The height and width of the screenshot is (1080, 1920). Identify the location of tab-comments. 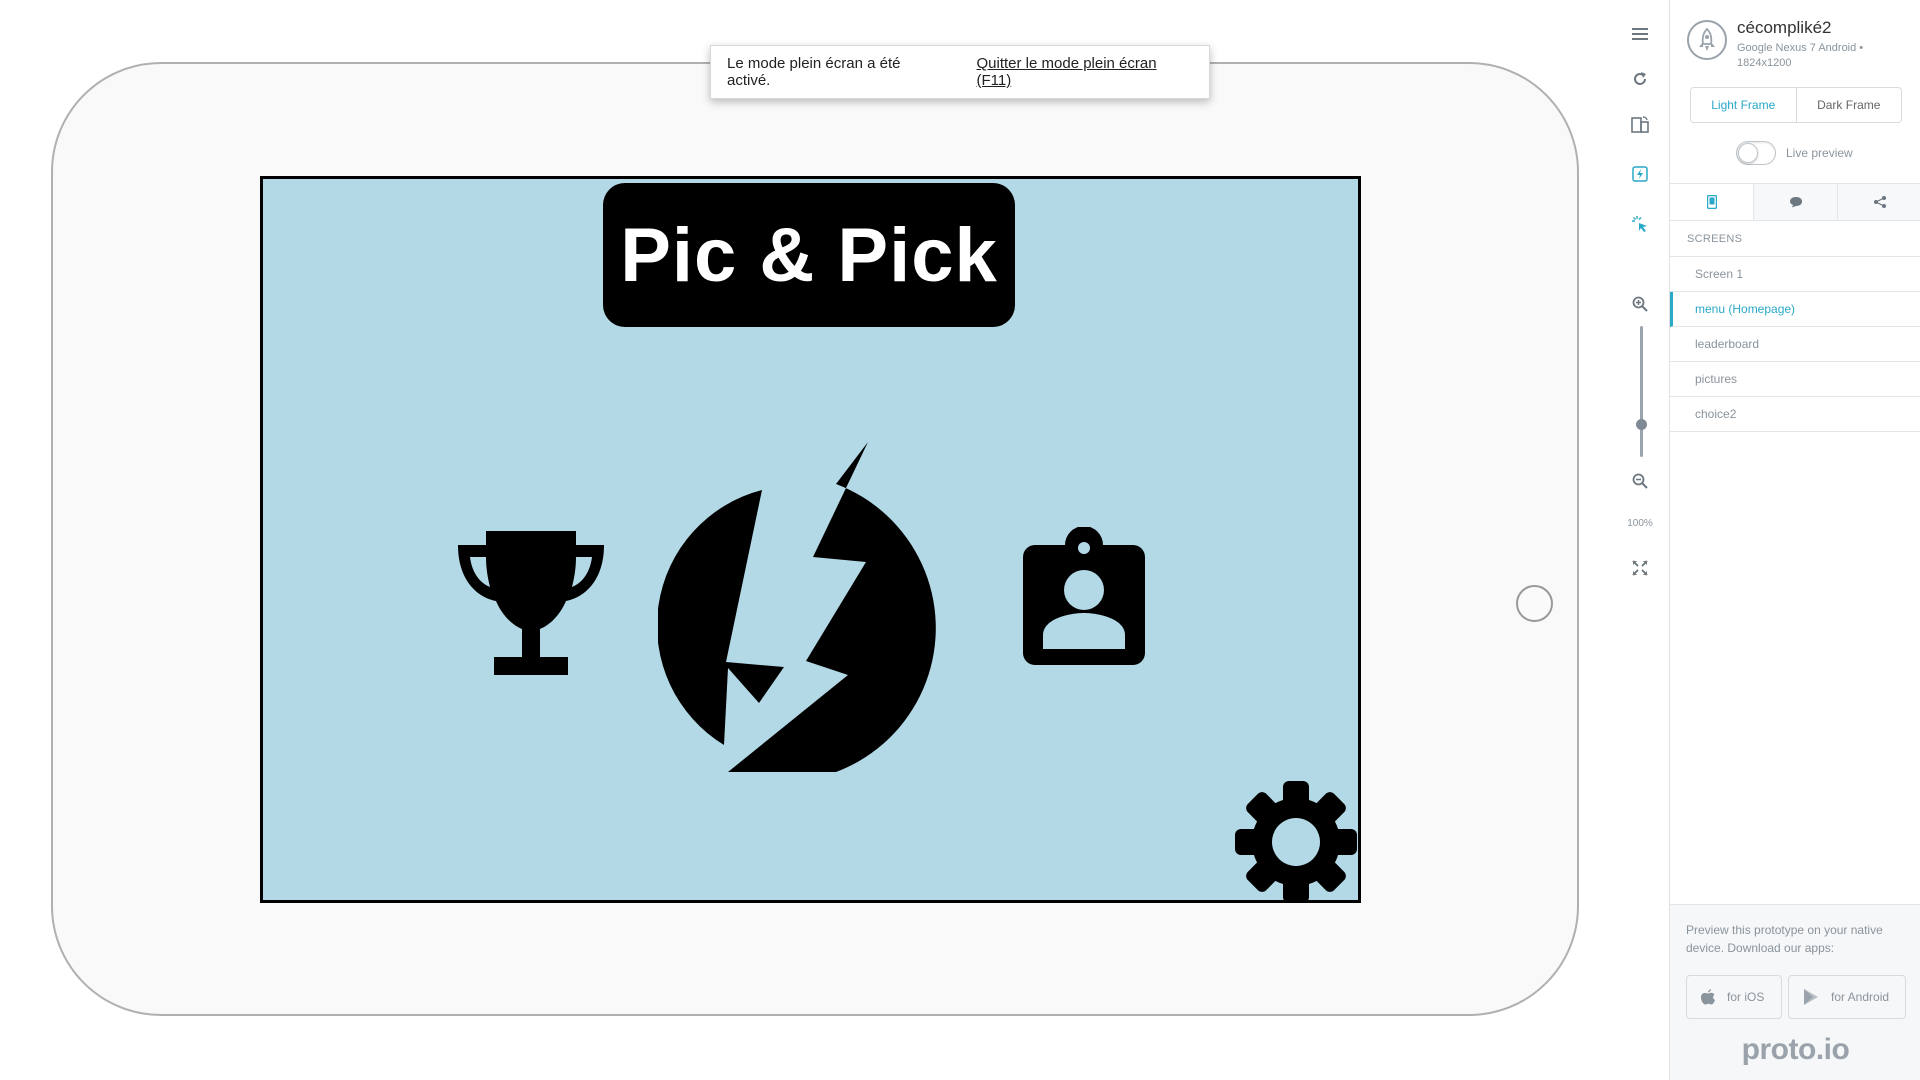
(1796, 202).